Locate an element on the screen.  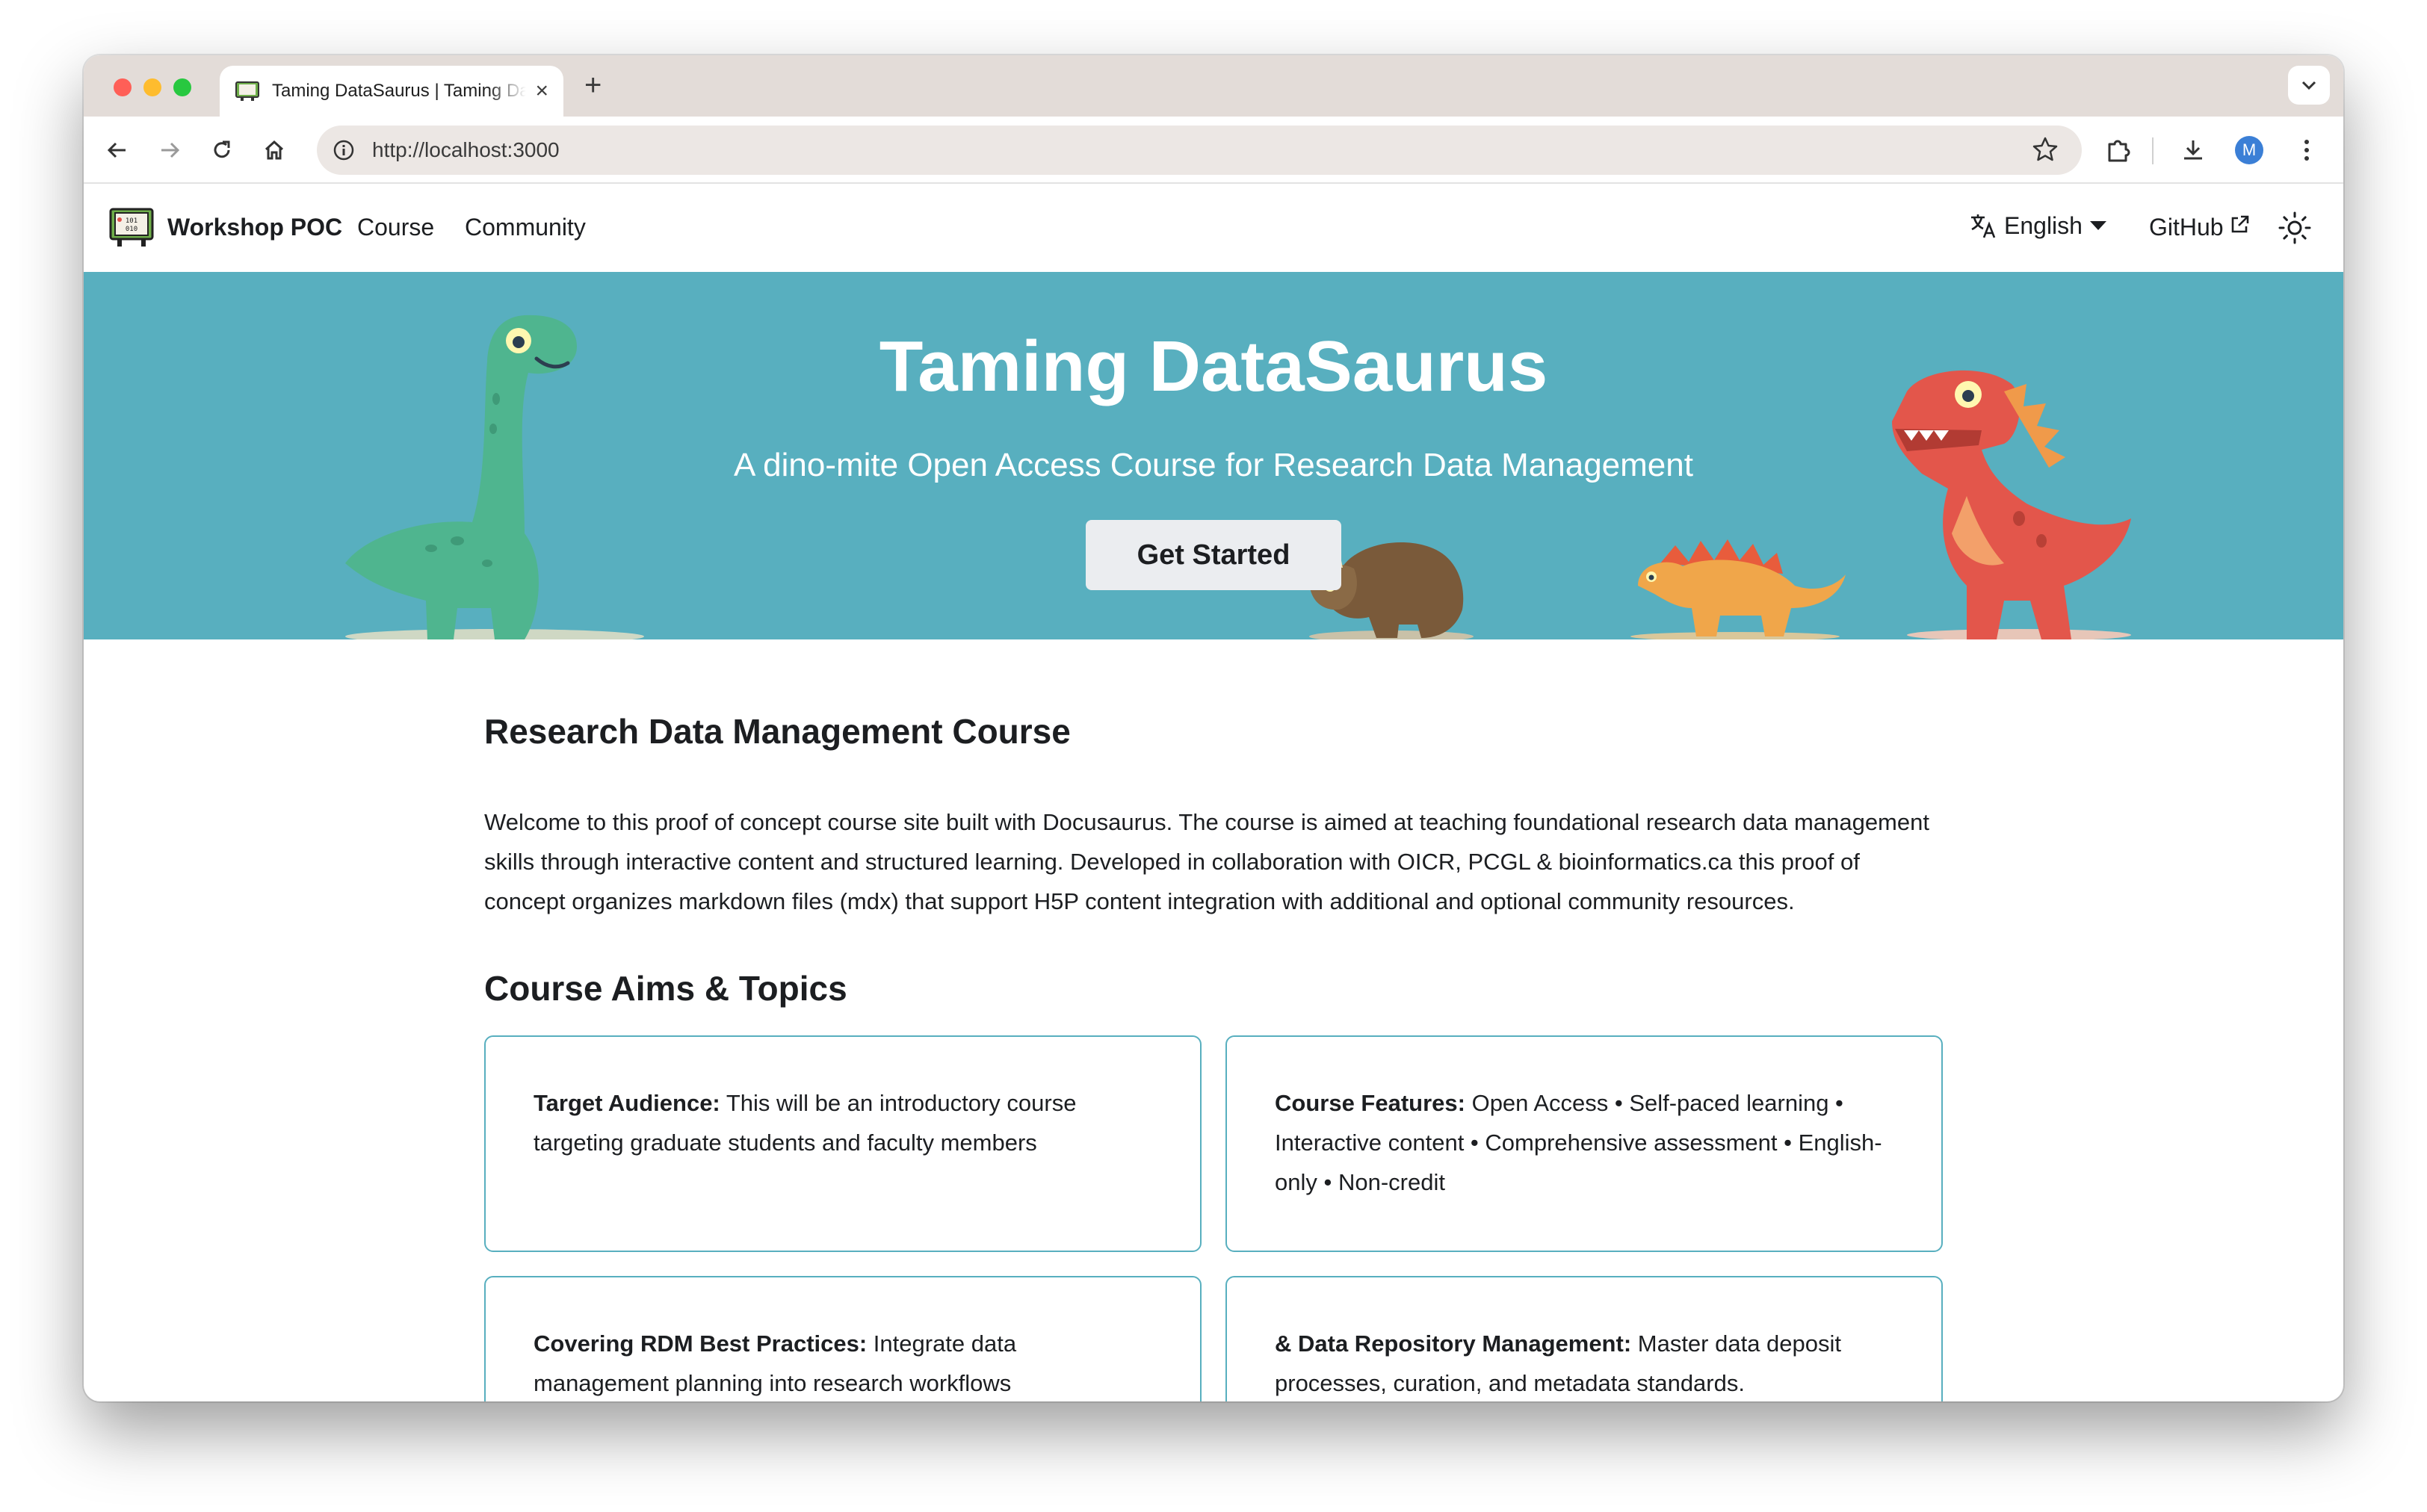
reload-button is located at coordinates (222, 150).